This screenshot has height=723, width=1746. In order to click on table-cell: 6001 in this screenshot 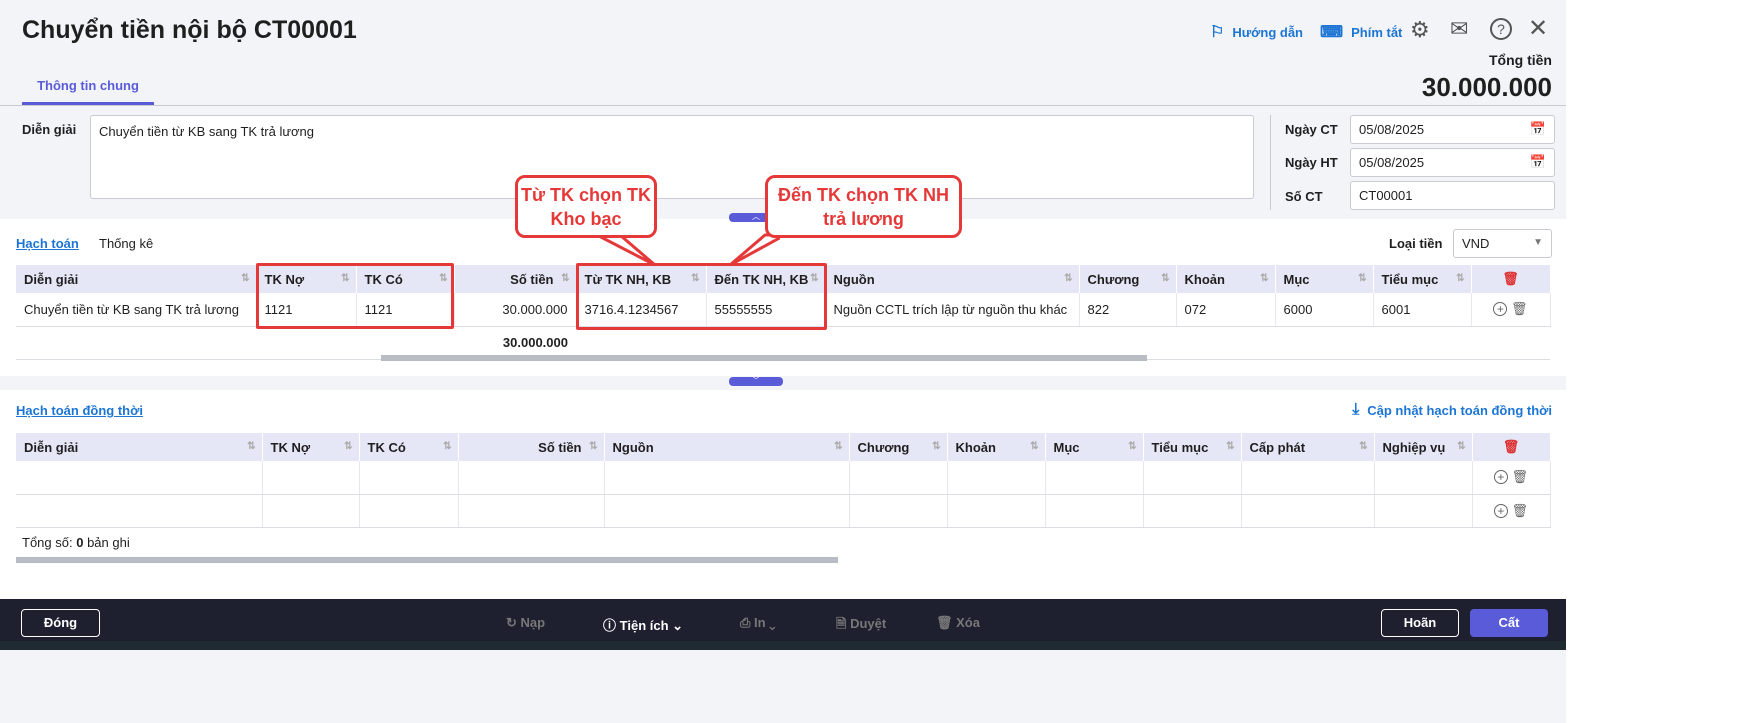, I will do `click(1422, 310)`.